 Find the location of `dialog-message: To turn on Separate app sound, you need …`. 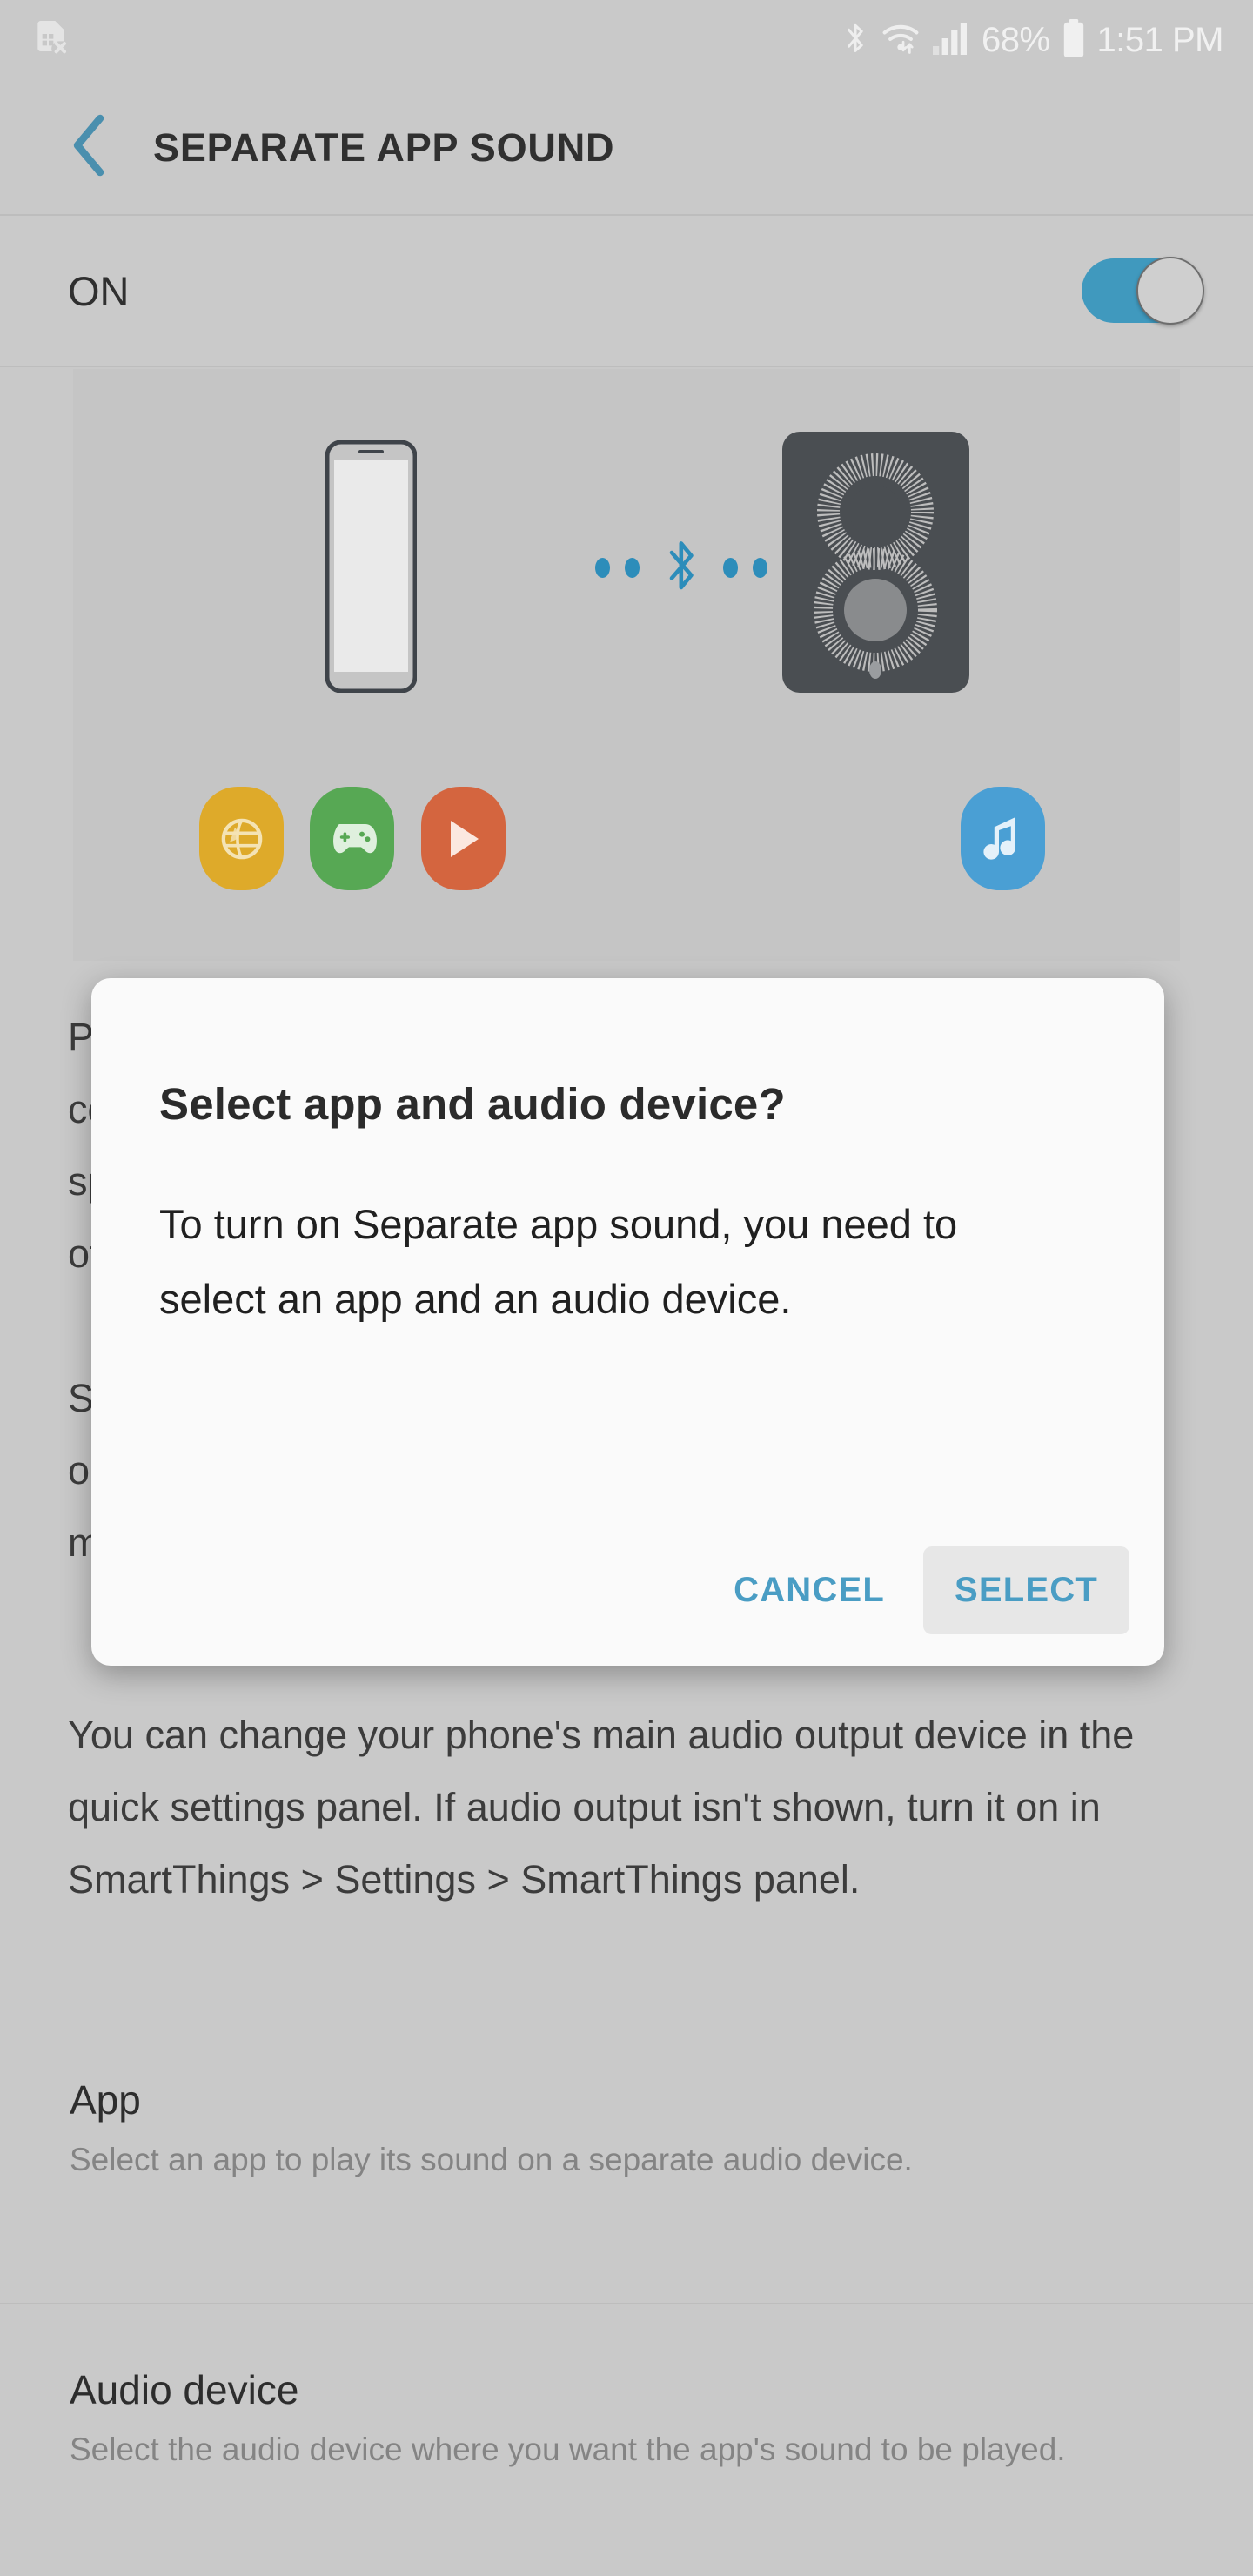

dialog-message: To turn on Separate app sound, you need … is located at coordinates (558, 1261).